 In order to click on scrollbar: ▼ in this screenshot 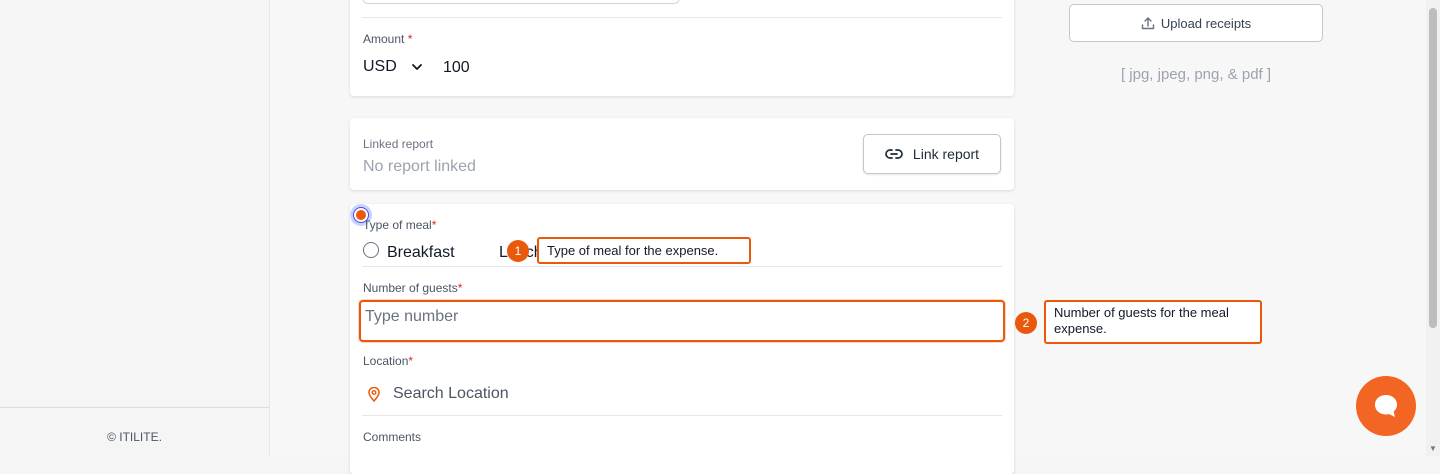, I will do `click(1433, 228)`.